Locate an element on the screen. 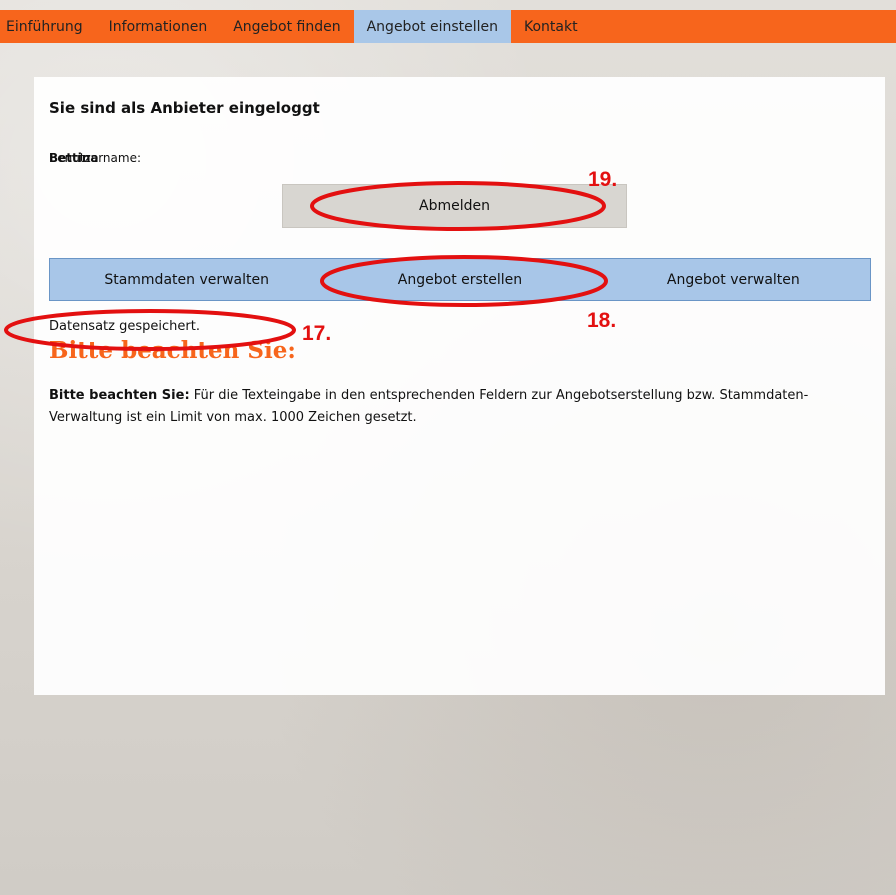  page-title: Sie sind als Anbieter eingeloggt is located at coordinates (184, 108).